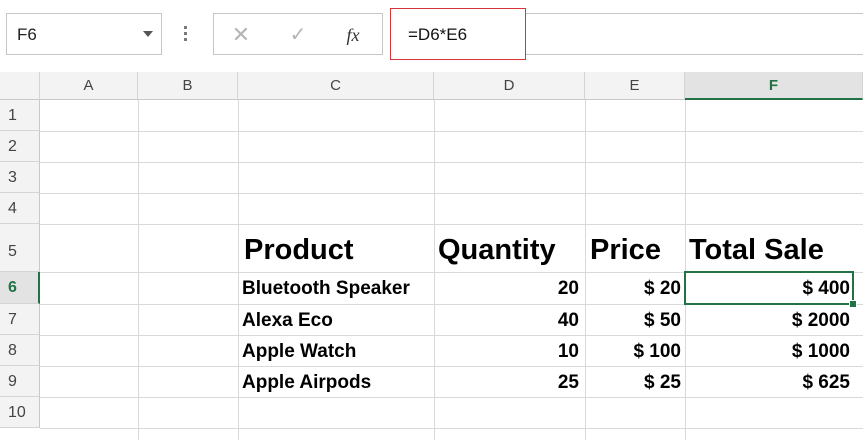  What do you see at coordinates (326, 289) in the screenshot?
I see `cell-product: Bluetooth Speaker` at bounding box center [326, 289].